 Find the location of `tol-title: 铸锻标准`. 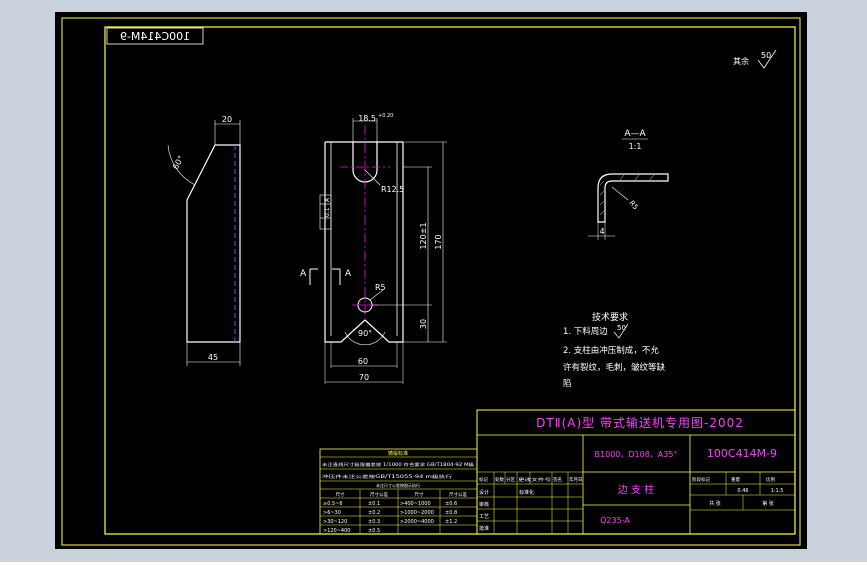

tol-title: 铸锻标准 is located at coordinates (398, 453).